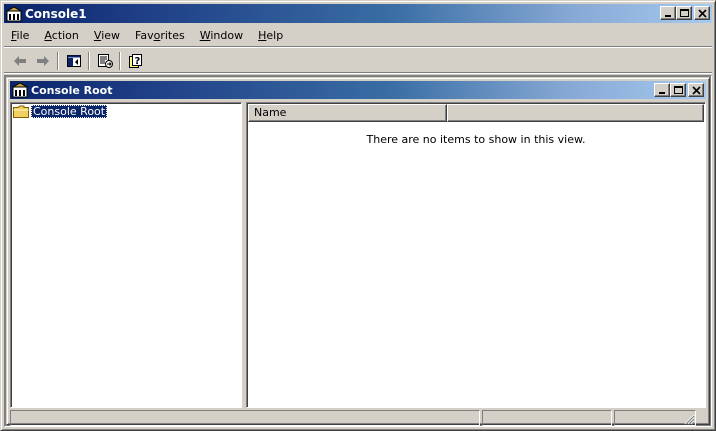 The image size is (716, 431). I want to click on title-bar: Console1, so click(358, 13).